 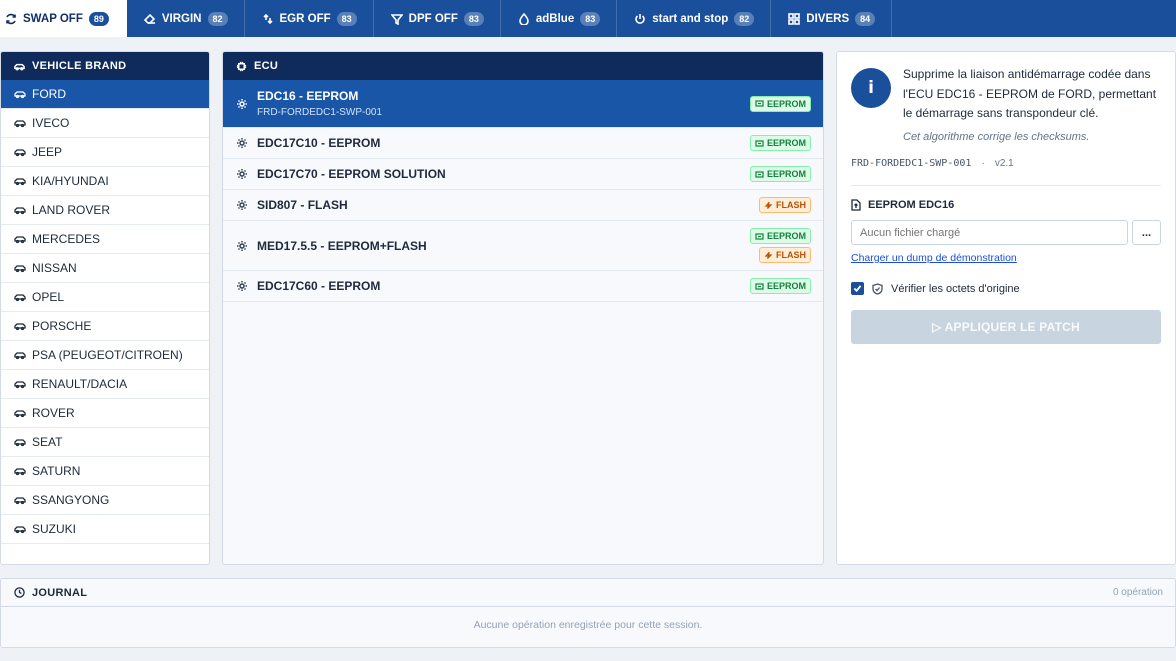 I want to click on tab-label: adBlue, so click(x=555, y=18).